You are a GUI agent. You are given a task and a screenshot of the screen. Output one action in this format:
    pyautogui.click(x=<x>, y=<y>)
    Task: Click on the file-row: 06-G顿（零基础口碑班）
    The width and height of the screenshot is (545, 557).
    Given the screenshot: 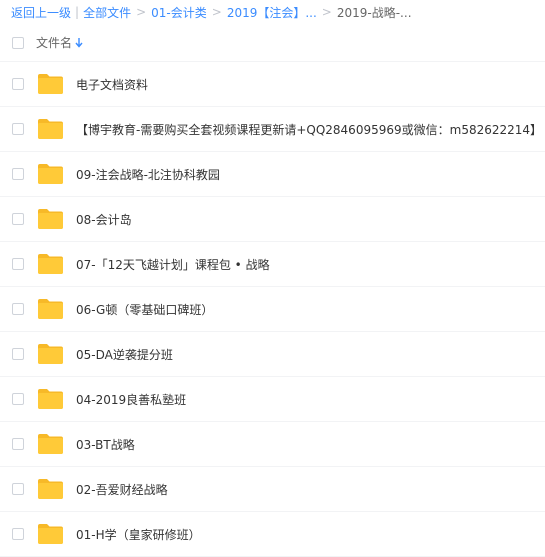 What is the action you would take?
    pyautogui.click(x=272, y=309)
    